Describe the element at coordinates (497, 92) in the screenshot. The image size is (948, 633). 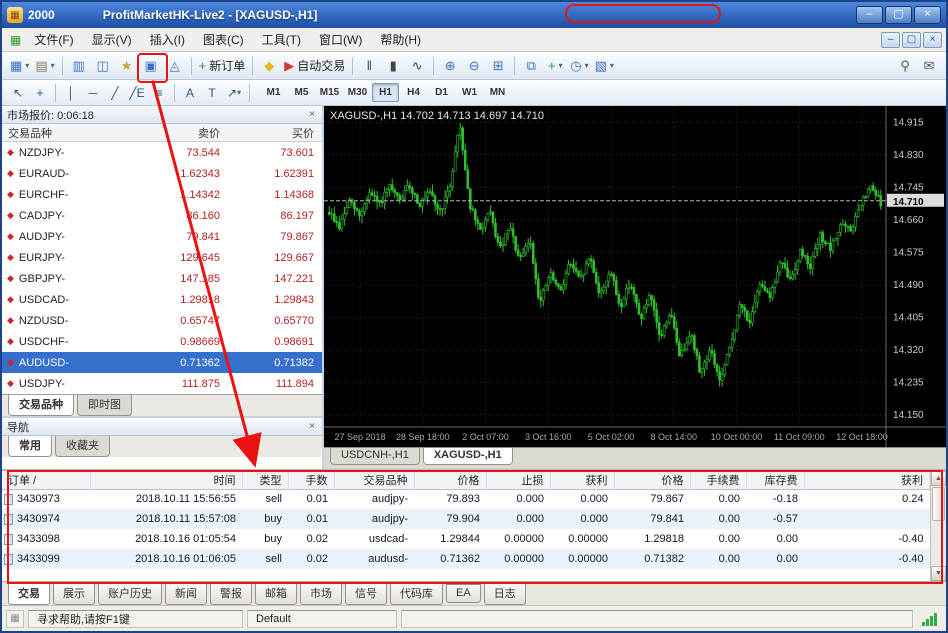
I see `timeframe-MN: MN` at that location.